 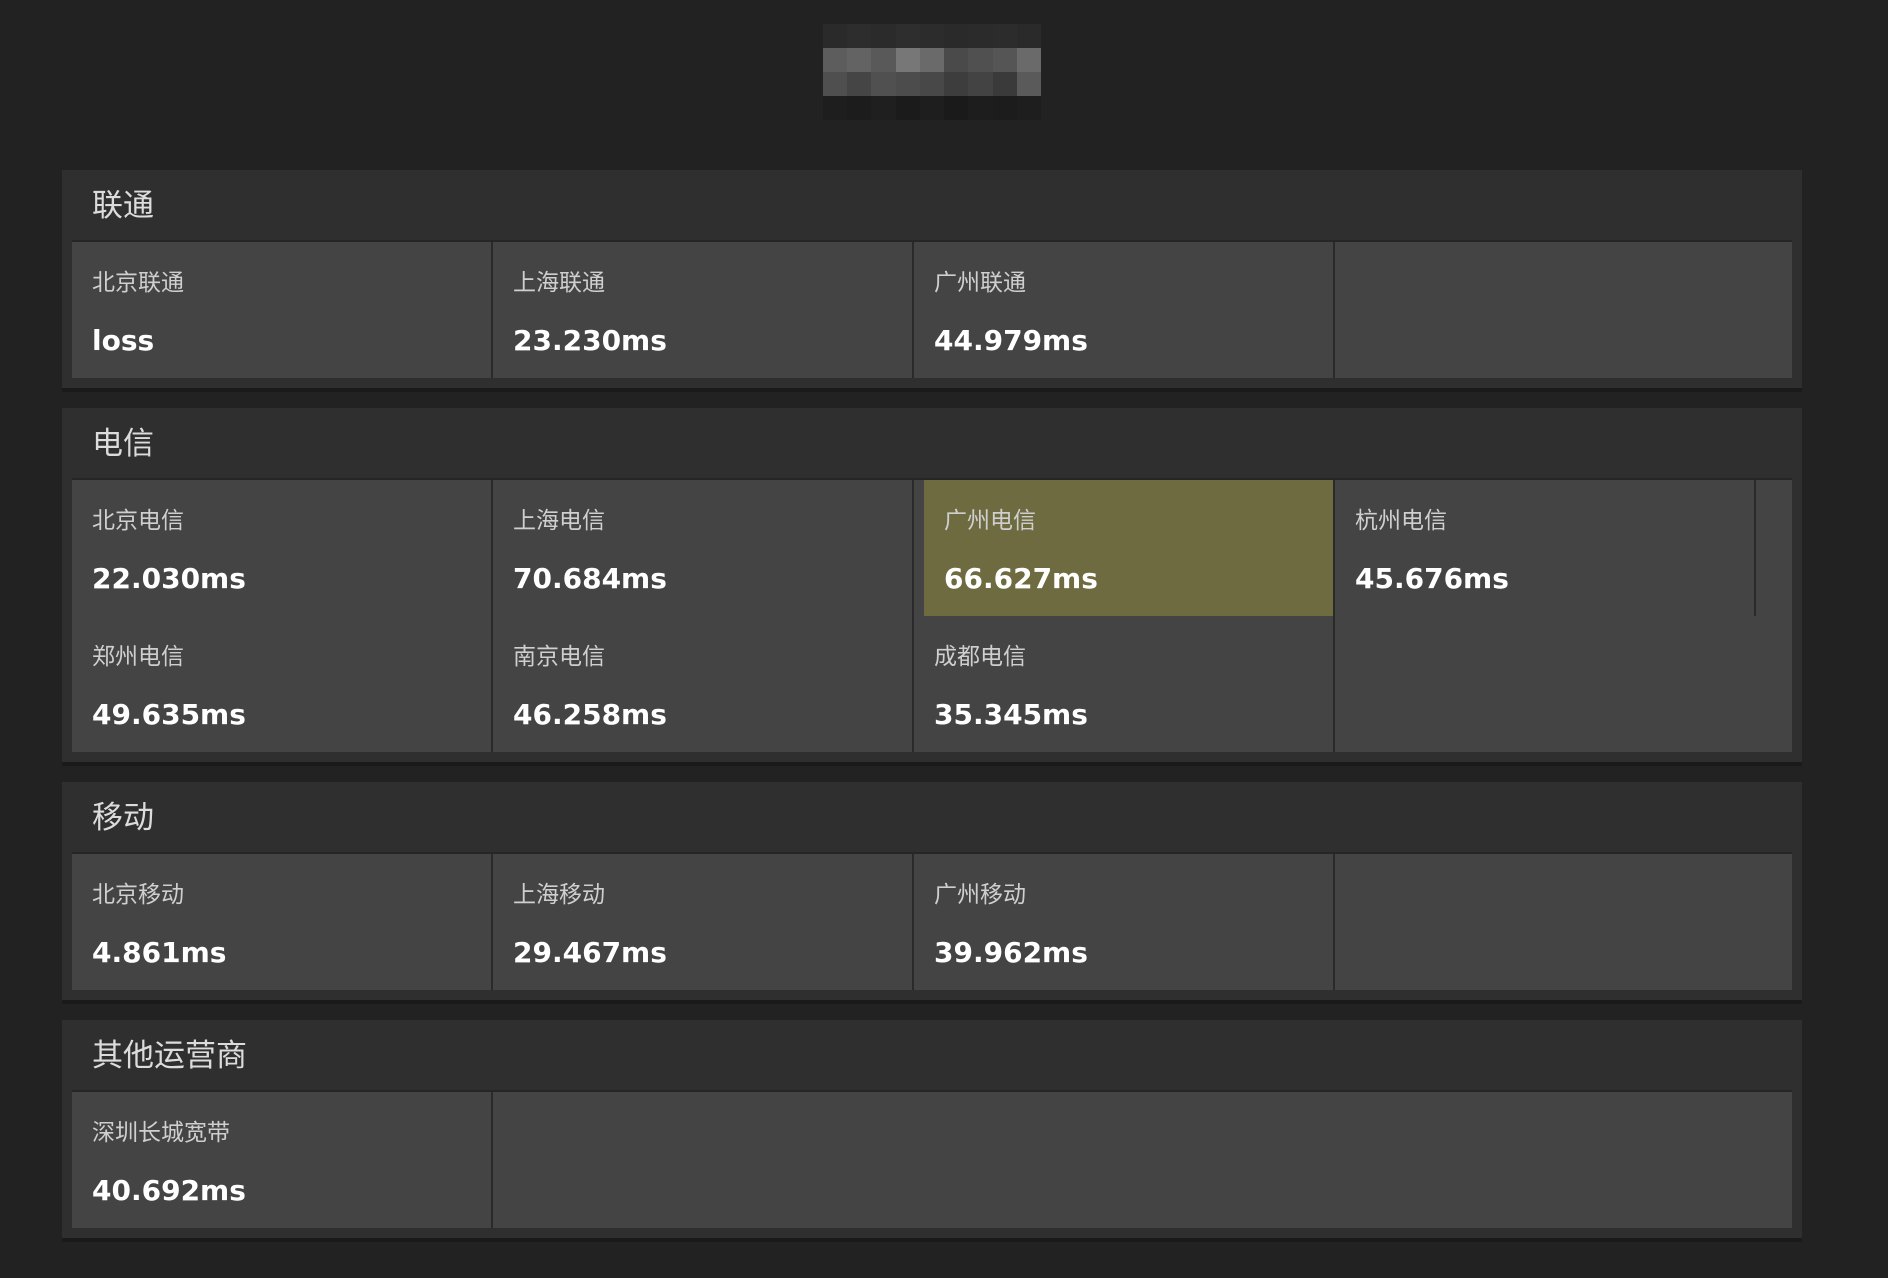 What do you see at coordinates (559, 283) in the screenshot?
I see `node-name: 上海联通` at bounding box center [559, 283].